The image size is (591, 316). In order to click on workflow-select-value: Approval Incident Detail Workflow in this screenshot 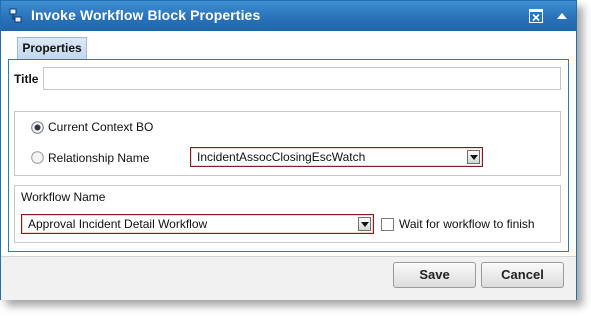, I will do `click(118, 224)`.